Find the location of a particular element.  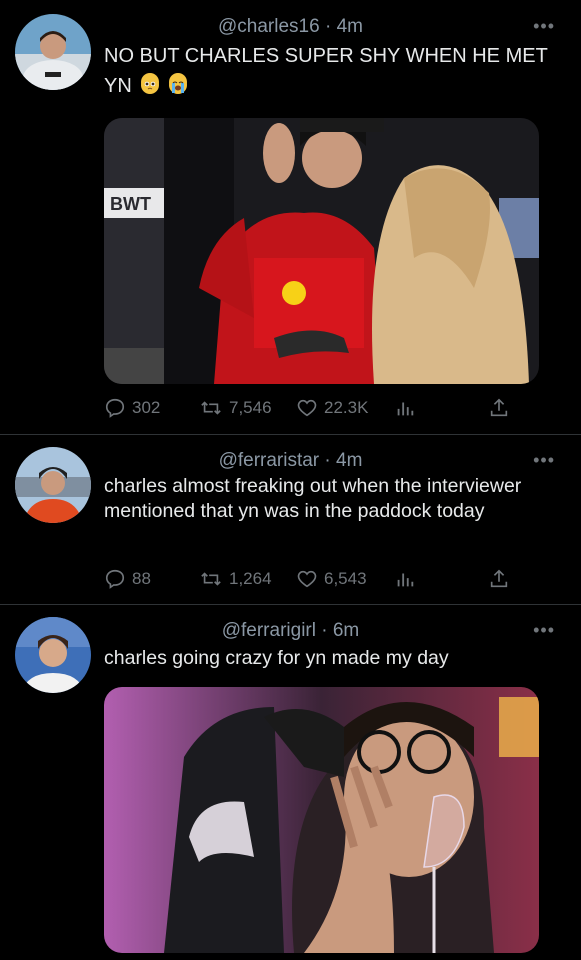

tweet-actions: 302 7,546 22.3K is located at coordinates (314, 408).